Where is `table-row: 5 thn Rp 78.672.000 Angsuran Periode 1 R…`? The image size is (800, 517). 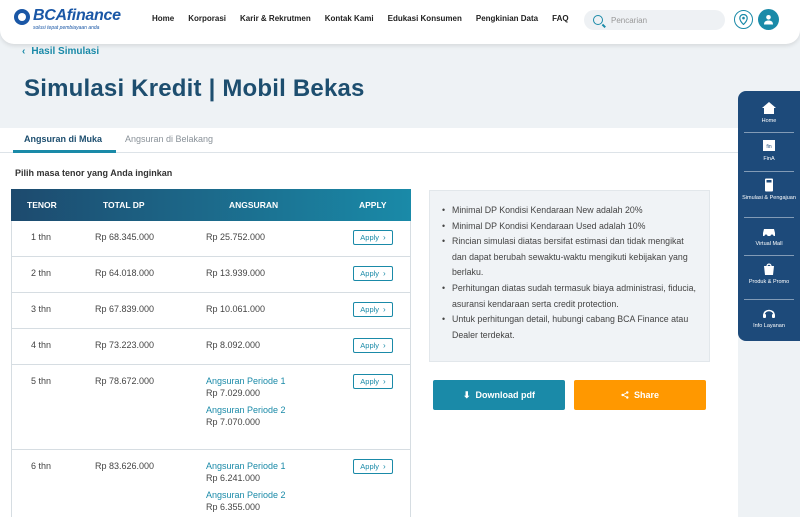 table-row: 5 thn Rp 78.672.000 Angsuran Periode 1 R… is located at coordinates (211, 407).